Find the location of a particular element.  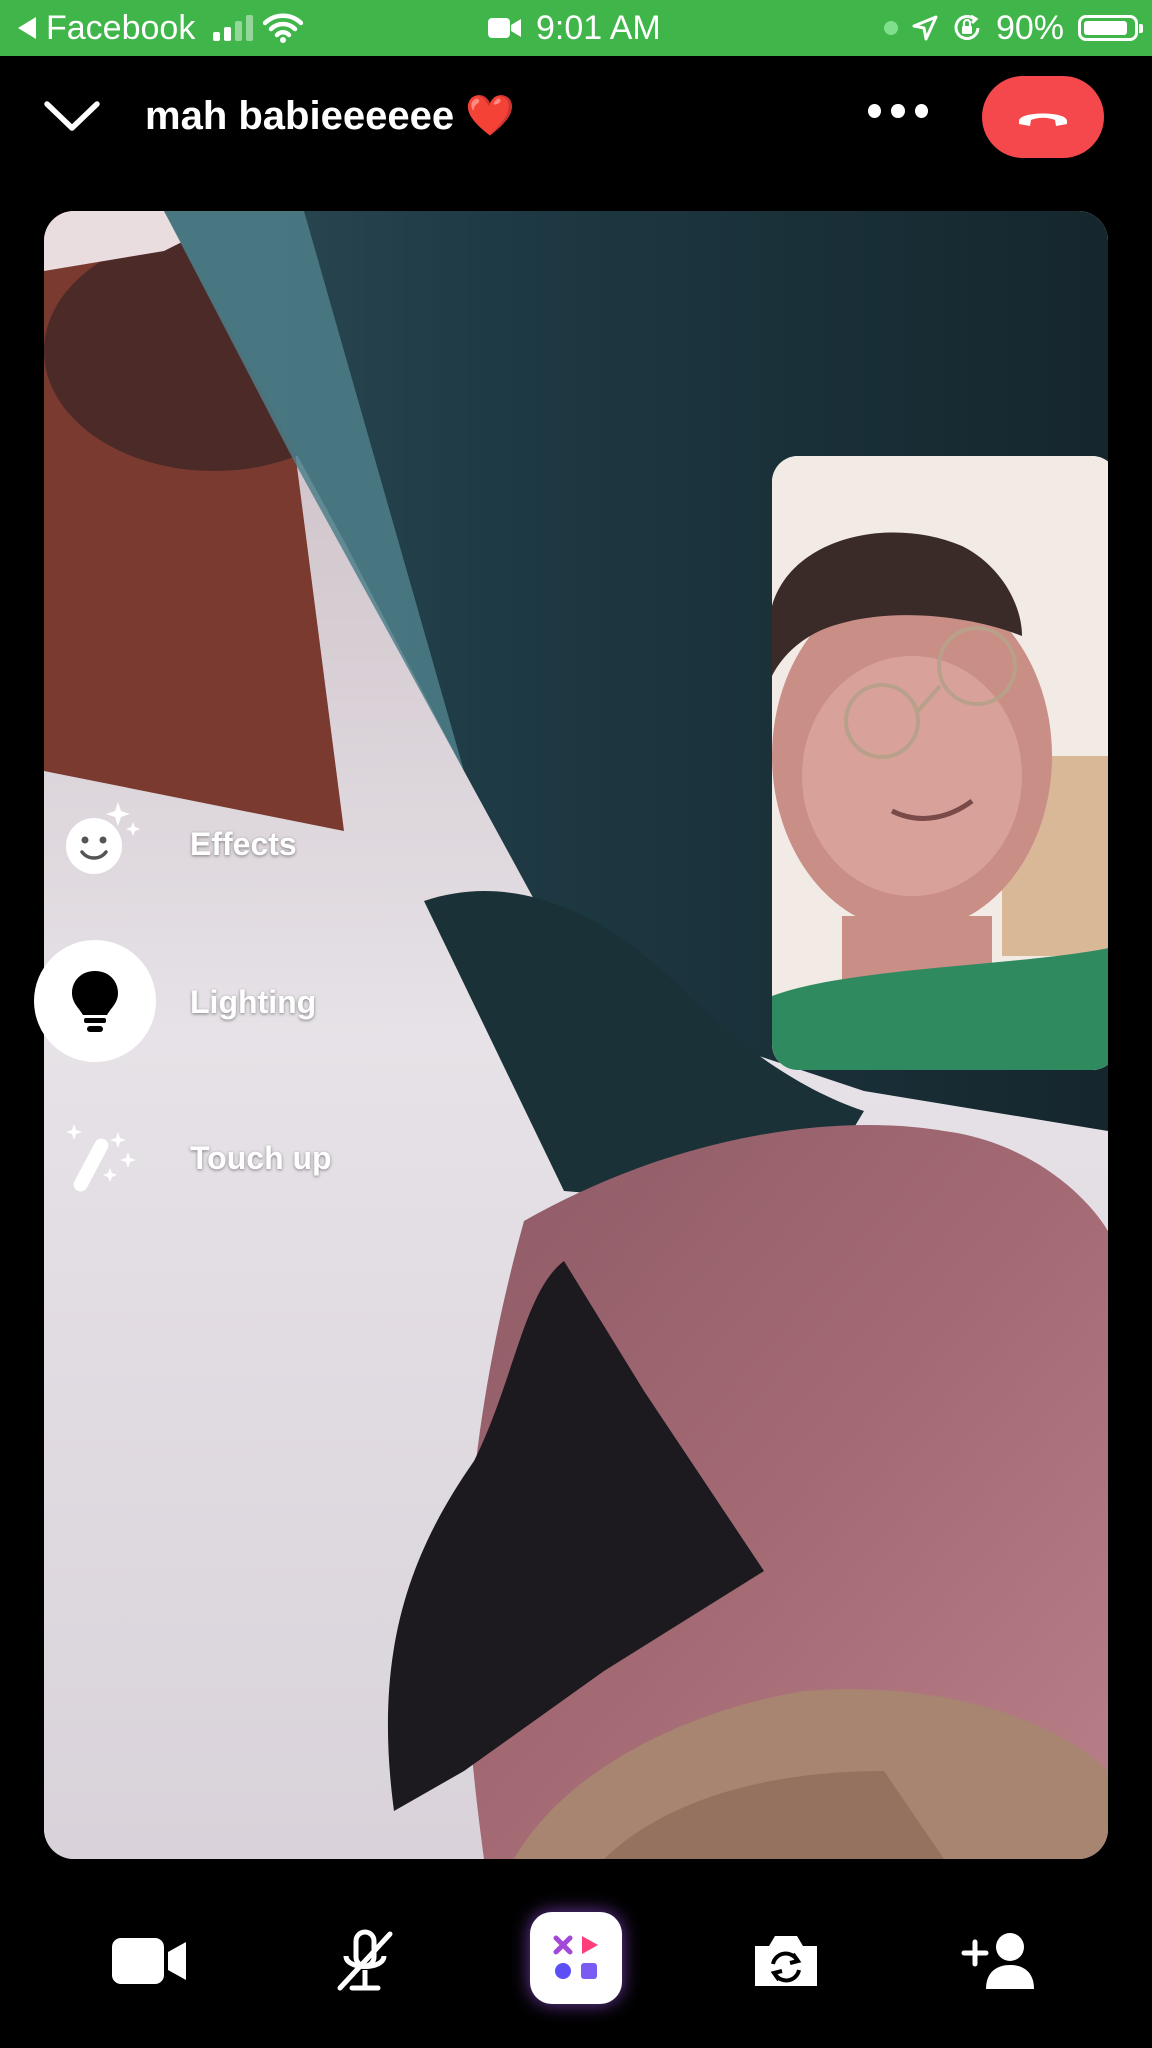

flip-camera-icon is located at coordinates (786, 1961).